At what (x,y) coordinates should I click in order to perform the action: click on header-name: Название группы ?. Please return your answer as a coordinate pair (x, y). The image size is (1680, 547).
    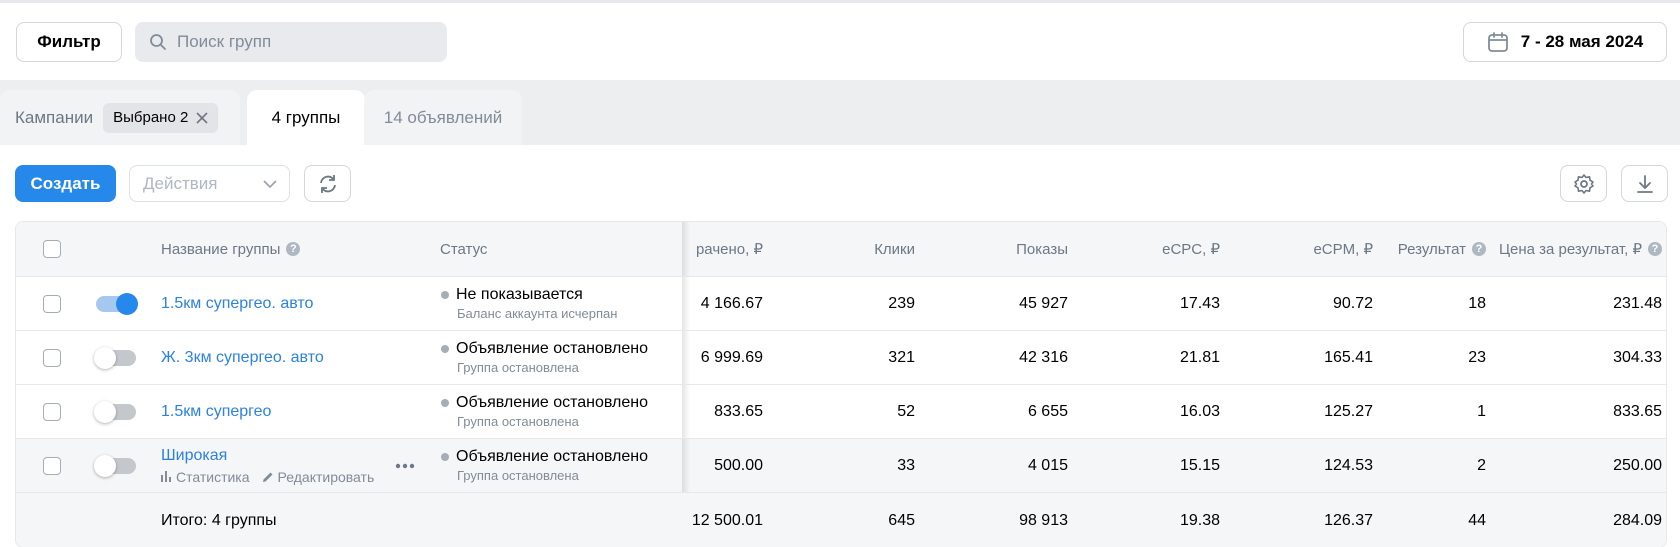
    Looking at the image, I should click on (231, 249).